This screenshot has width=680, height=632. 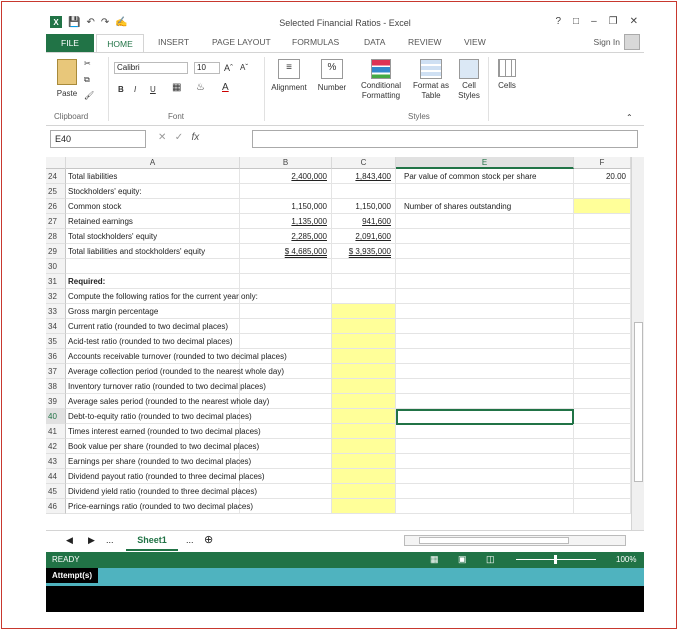 I want to click on row-header: 25, so click(x=56, y=191).